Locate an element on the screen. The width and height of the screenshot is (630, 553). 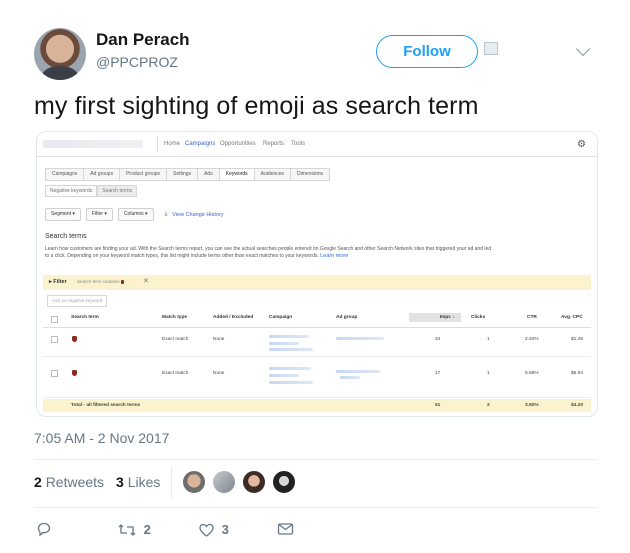
col-campaign: Campaign is located at coordinates (281, 317).